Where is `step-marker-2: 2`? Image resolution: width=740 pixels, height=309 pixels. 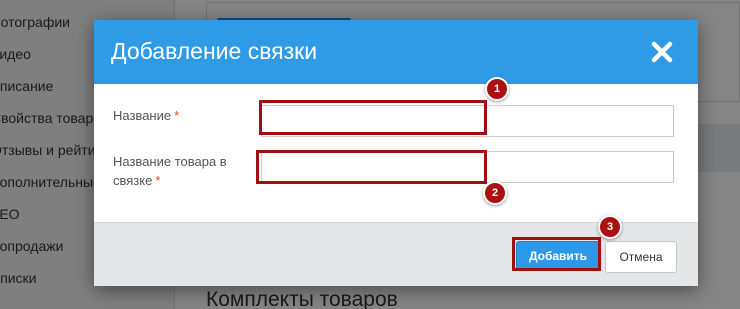
step-marker-2: 2 is located at coordinates (495, 193).